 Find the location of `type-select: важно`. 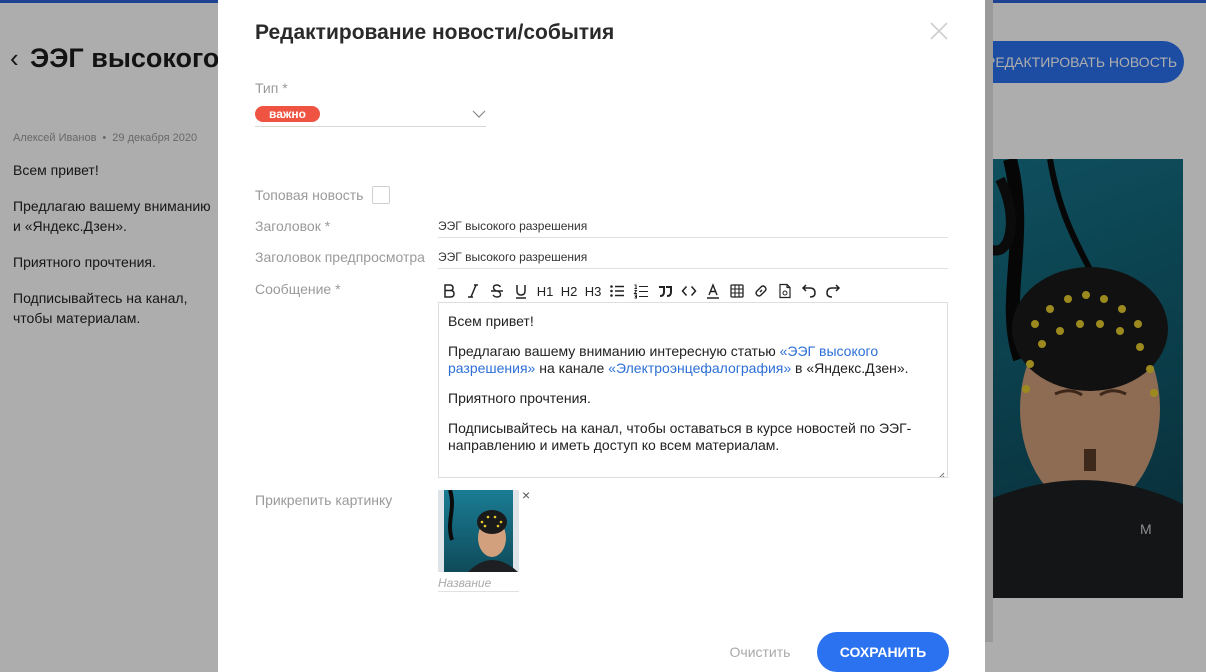

type-select: важно is located at coordinates (370, 115).